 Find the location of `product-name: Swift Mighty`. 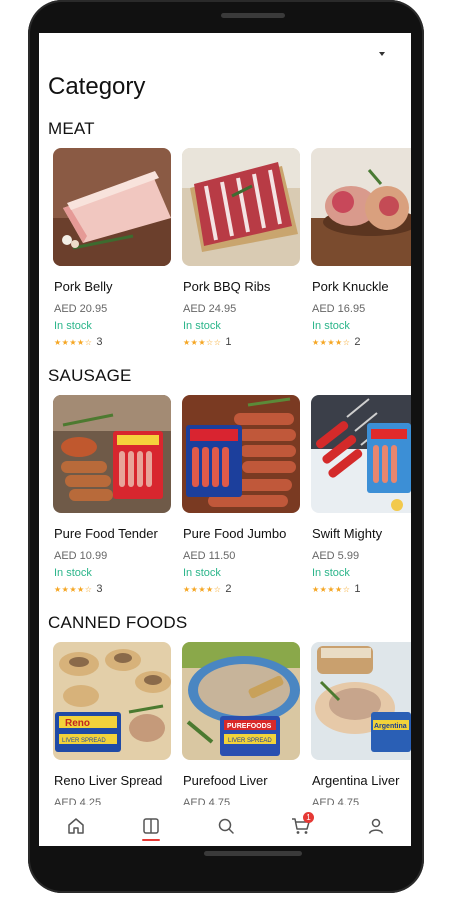

product-name: Swift Mighty is located at coordinates (347, 533).